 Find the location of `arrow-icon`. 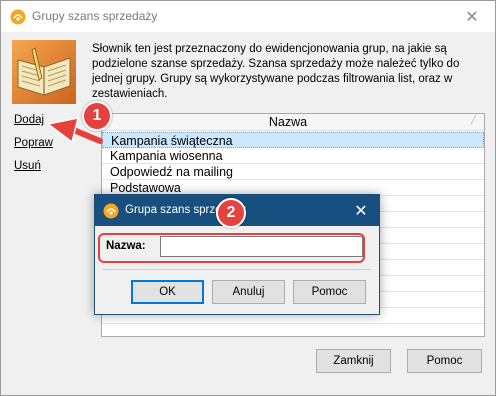

arrow-icon is located at coordinates (74, 130).